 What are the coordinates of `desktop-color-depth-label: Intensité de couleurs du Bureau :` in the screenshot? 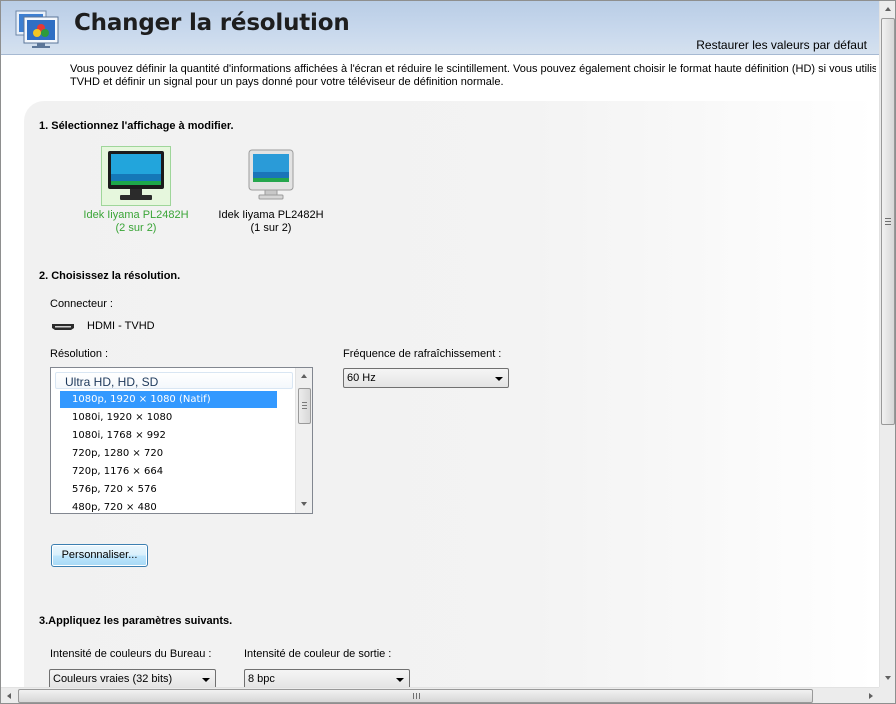 It's located at (131, 654).